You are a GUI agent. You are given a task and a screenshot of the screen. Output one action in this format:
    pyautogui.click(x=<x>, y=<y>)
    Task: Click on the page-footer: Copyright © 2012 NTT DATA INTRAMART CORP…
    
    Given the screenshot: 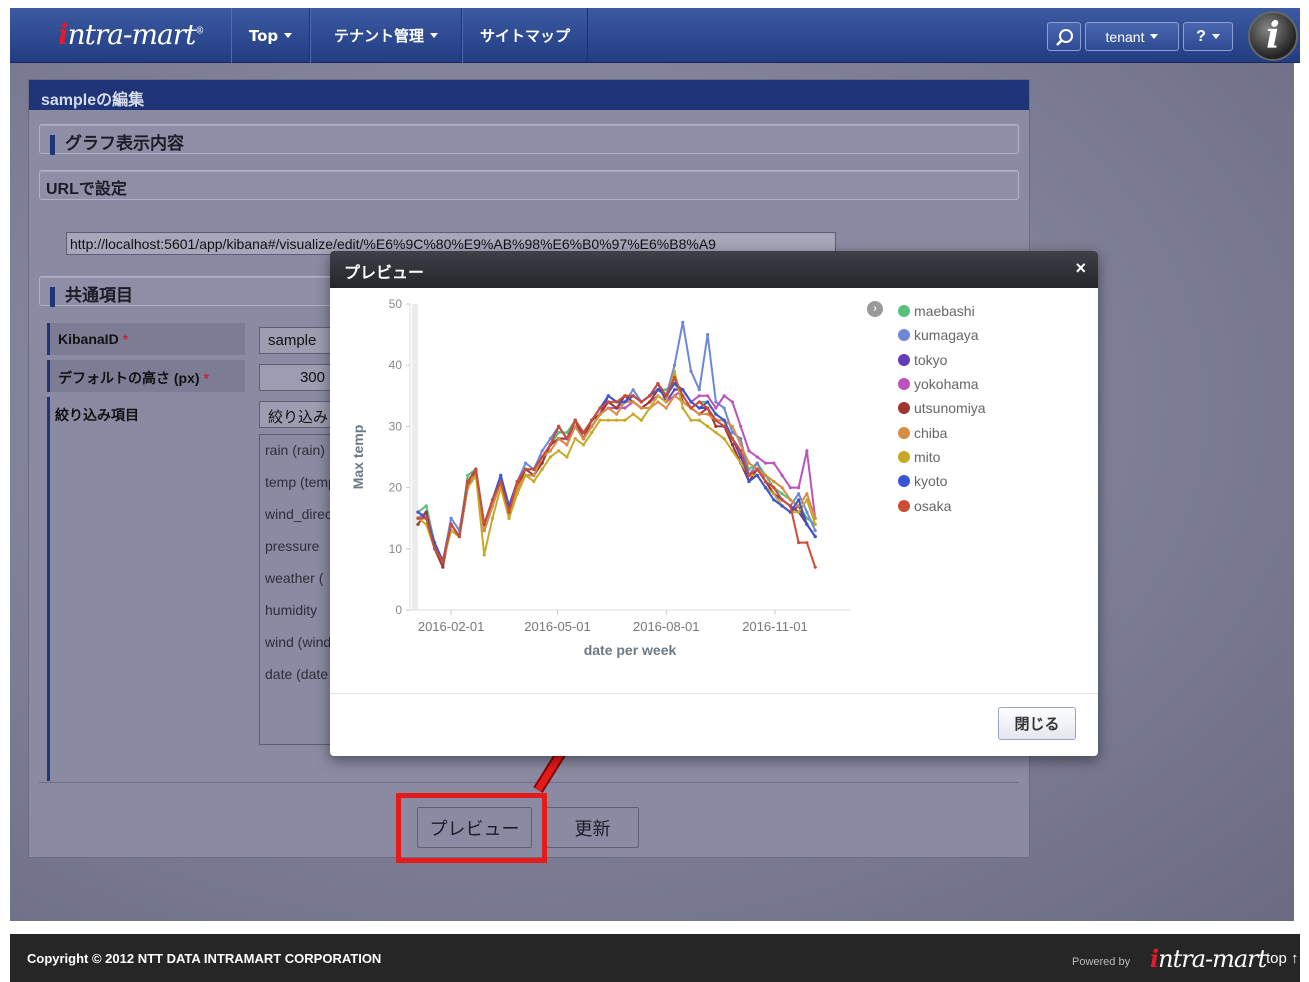 What is the action you would take?
    pyautogui.click(x=655, y=958)
    